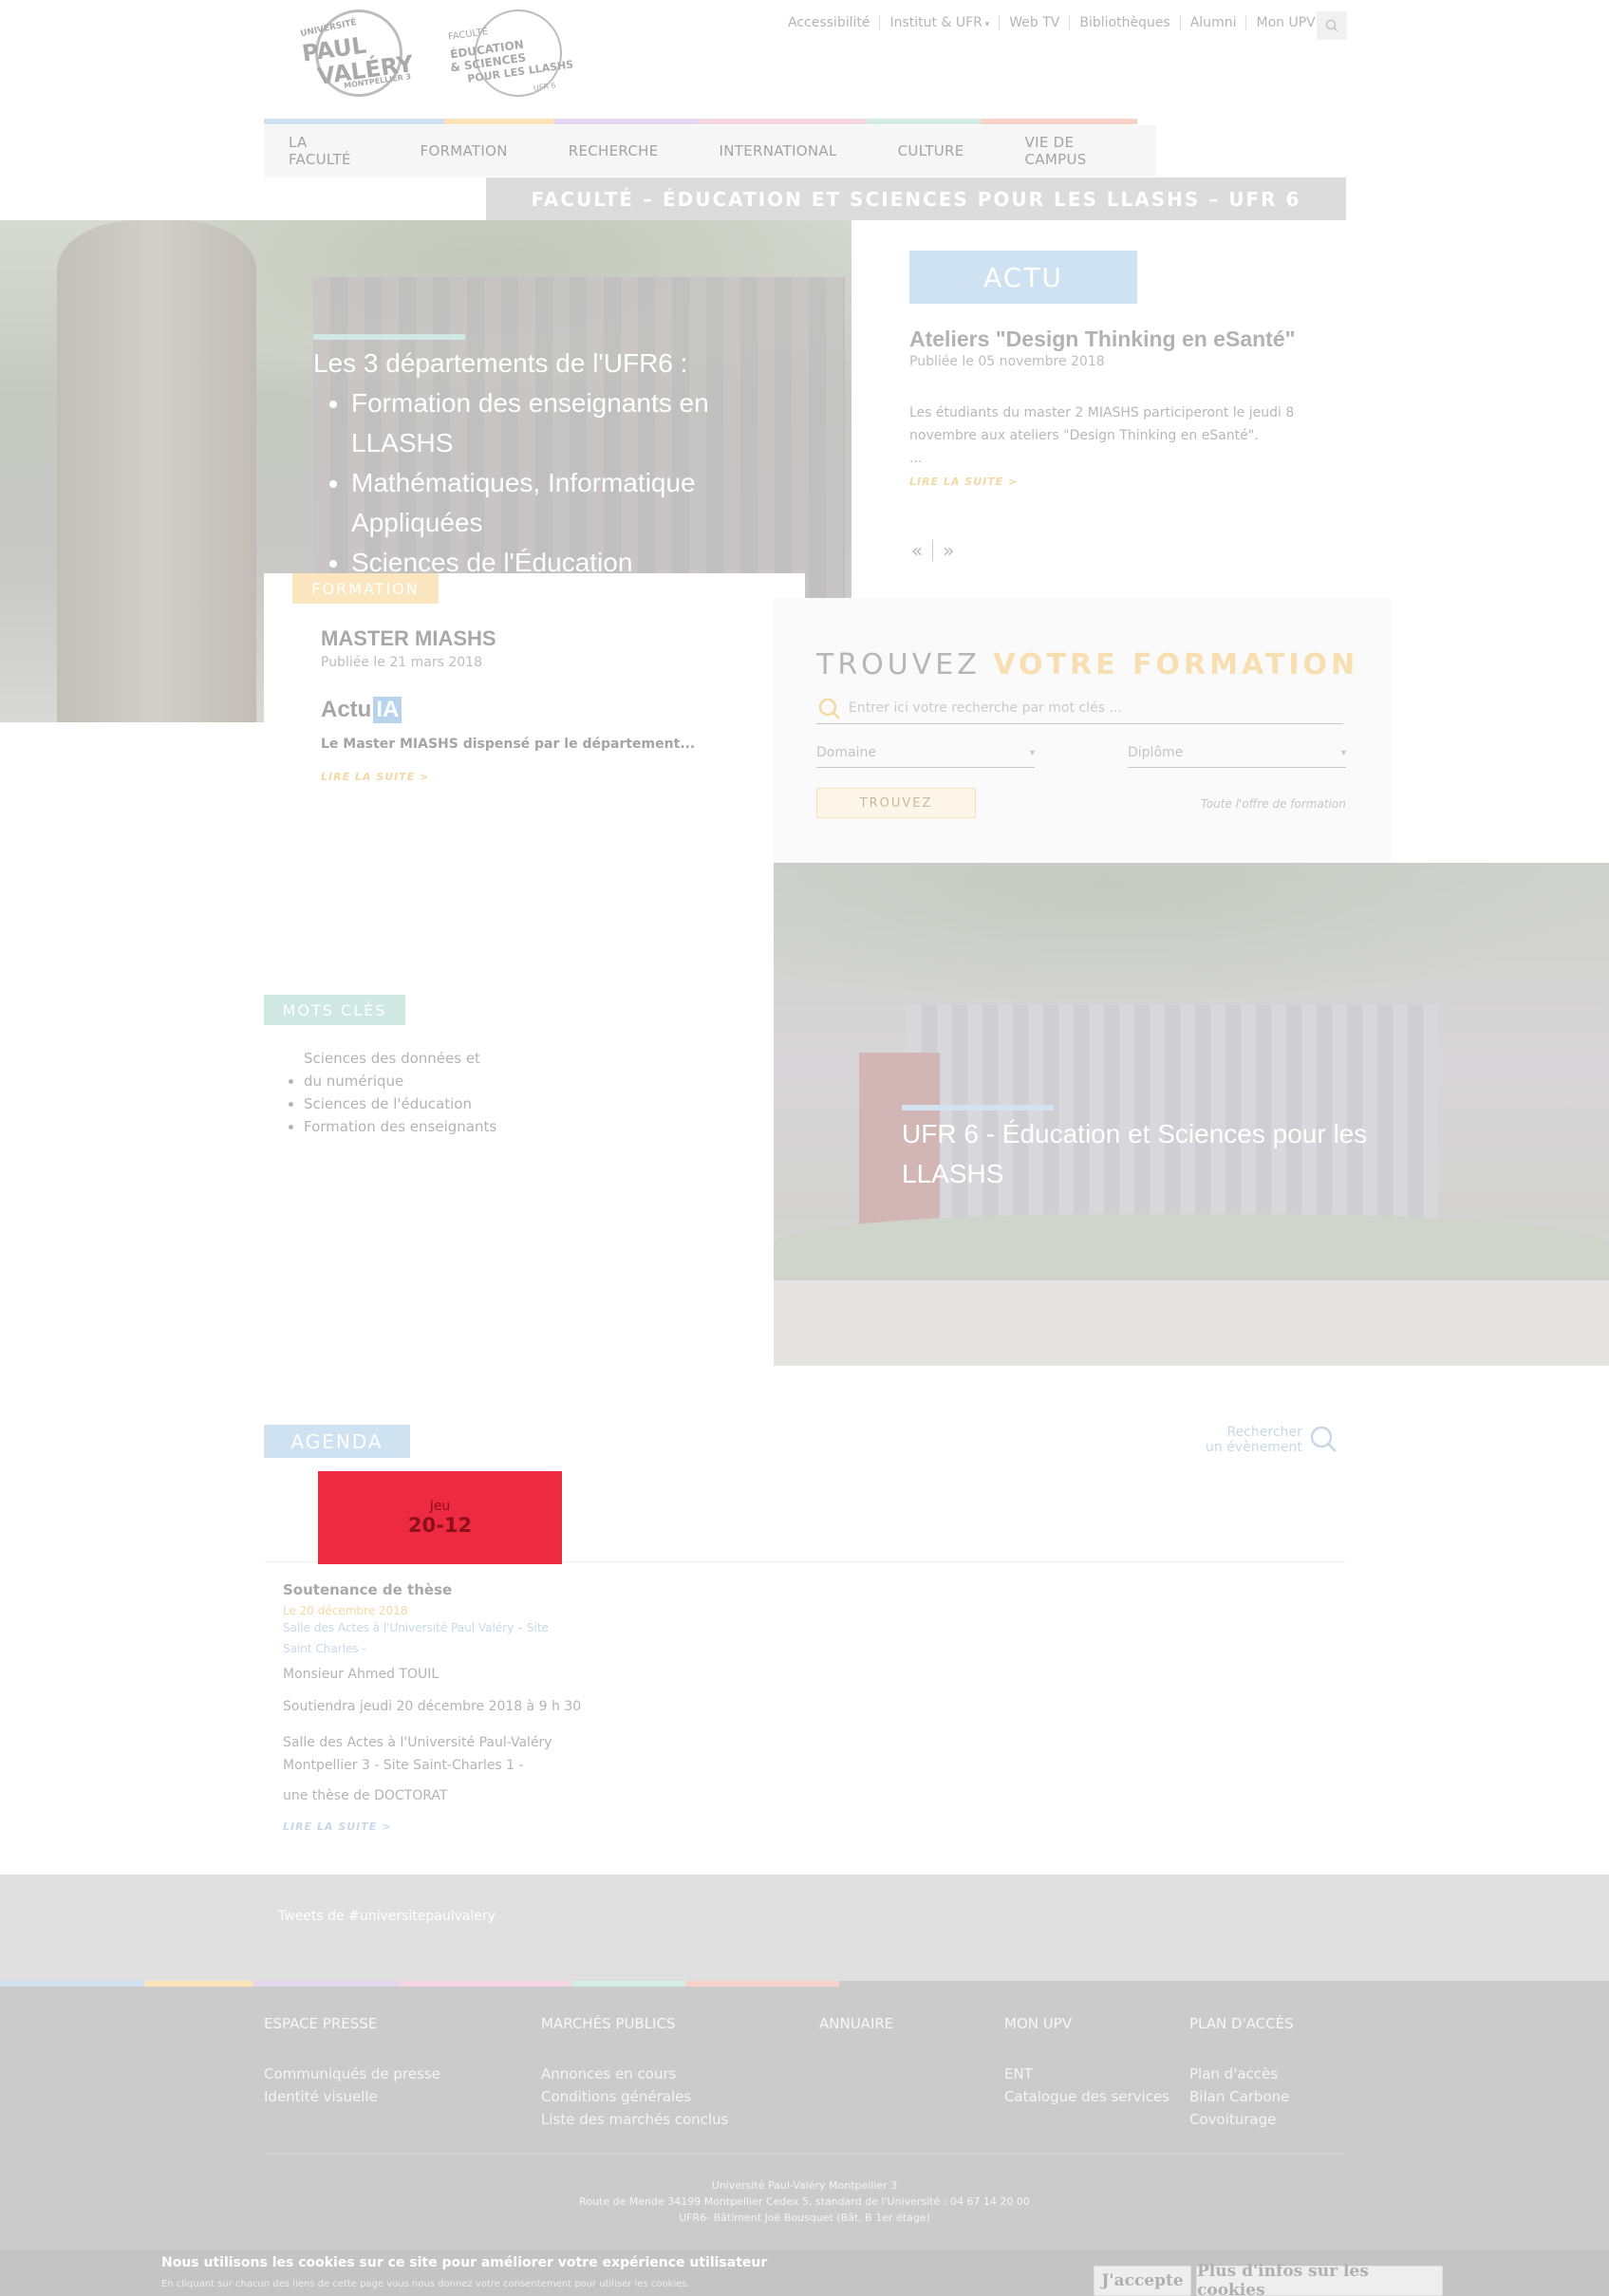 This screenshot has width=1609, height=2296. What do you see at coordinates (324, 151) in the screenshot?
I see `nav-item-faculte: LA FACULTÉ` at bounding box center [324, 151].